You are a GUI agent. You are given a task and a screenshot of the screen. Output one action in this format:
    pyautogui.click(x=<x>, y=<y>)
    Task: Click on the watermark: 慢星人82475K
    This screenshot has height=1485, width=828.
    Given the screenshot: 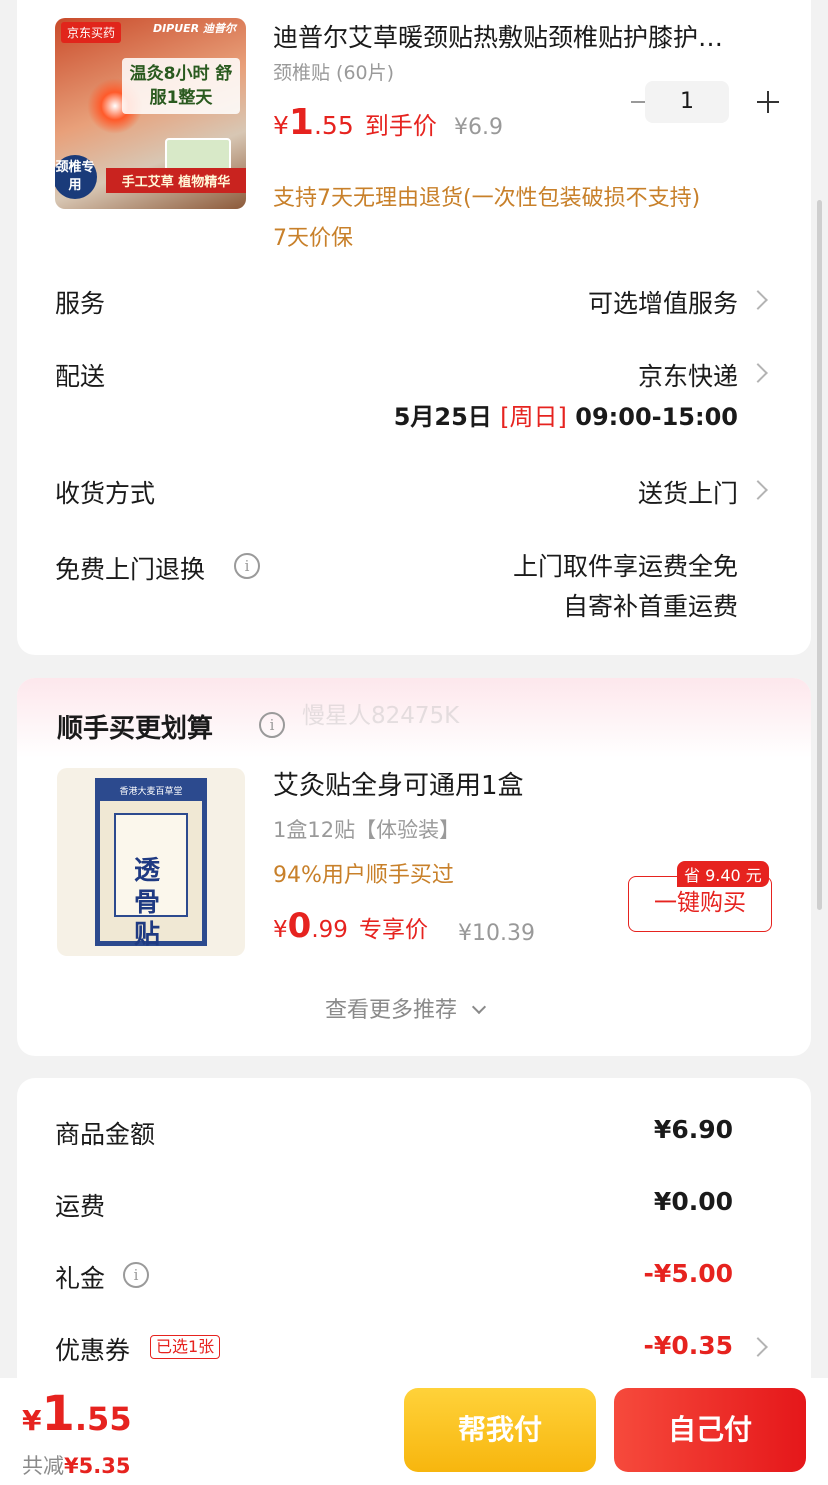 What is the action you would take?
    pyautogui.click(x=381, y=716)
    